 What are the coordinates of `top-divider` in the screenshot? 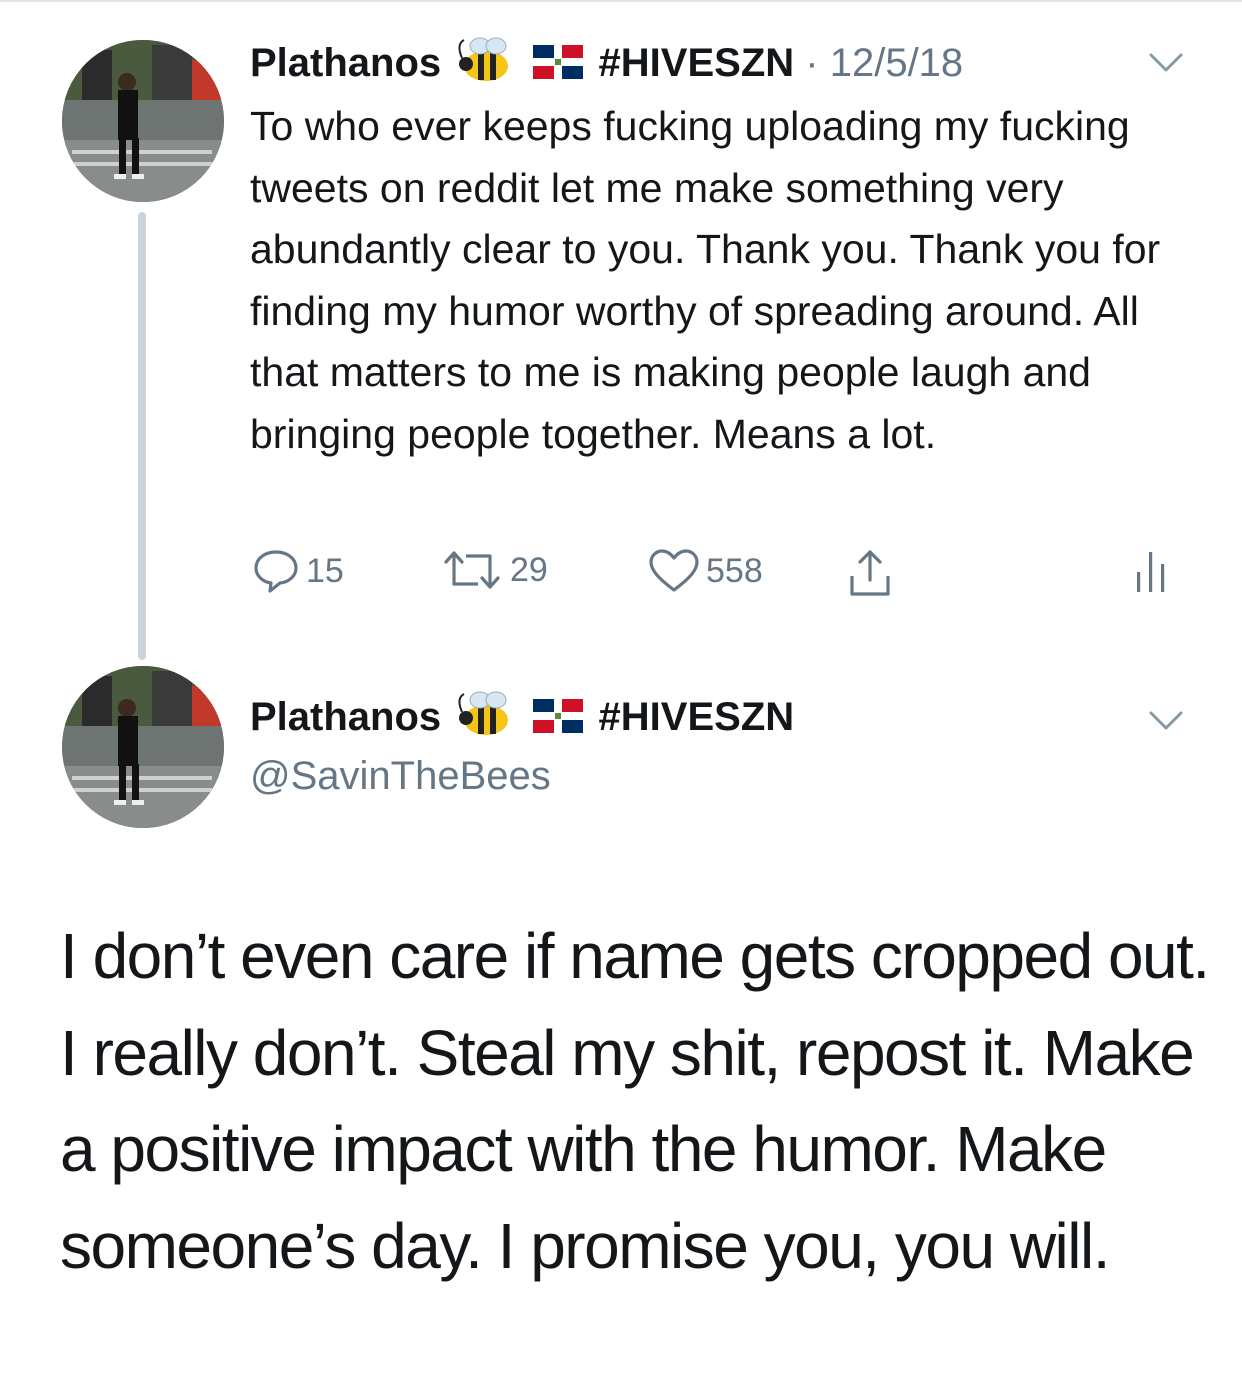 It's located at (621, 1).